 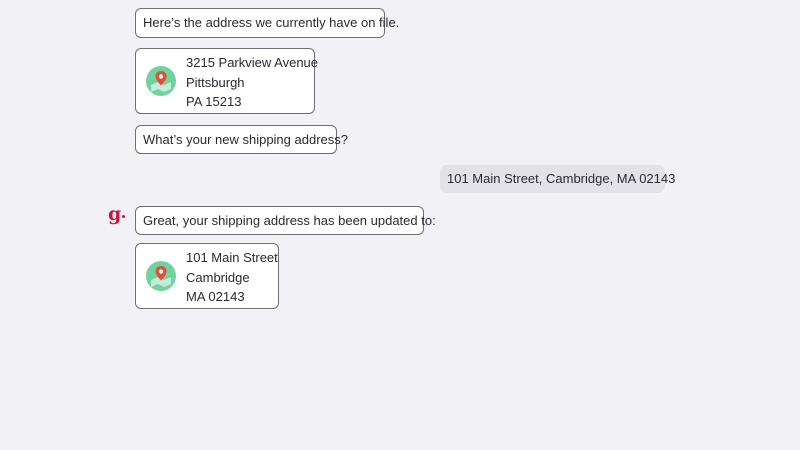 What do you see at coordinates (252, 82) in the screenshot?
I see `address-lines: 3215 Parkview Avenue Pittsburgh PA 15213` at bounding box center [252, 82].